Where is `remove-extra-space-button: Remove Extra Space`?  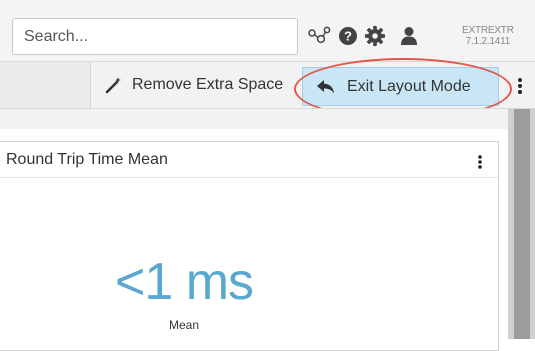
remove-extra-space-button: Remove Extra Space is located at coordinates (196, 85).